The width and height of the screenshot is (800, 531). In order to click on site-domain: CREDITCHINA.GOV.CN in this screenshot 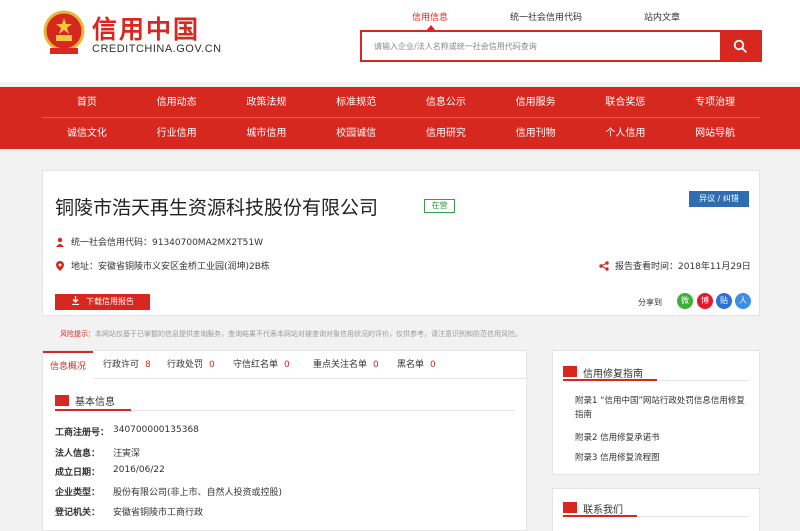, I will do `click(157, 49)`.